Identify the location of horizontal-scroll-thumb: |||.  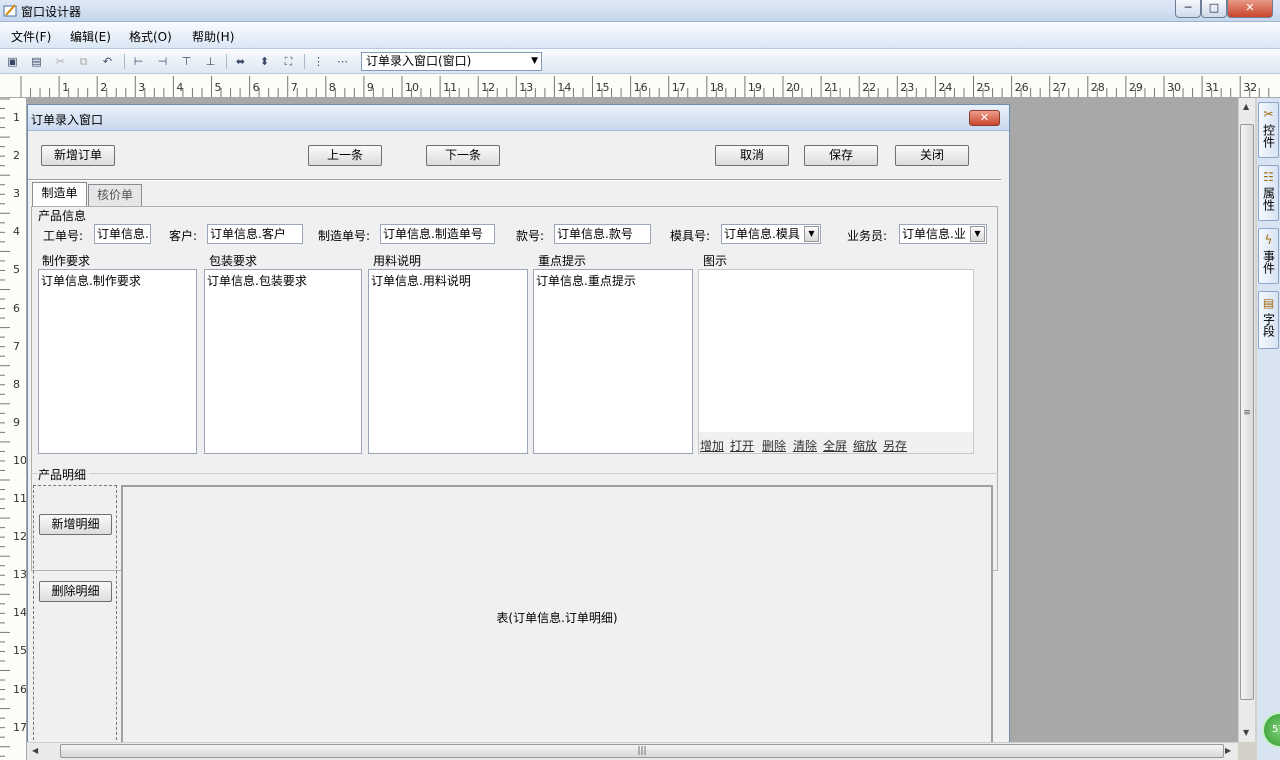
(642, 751).